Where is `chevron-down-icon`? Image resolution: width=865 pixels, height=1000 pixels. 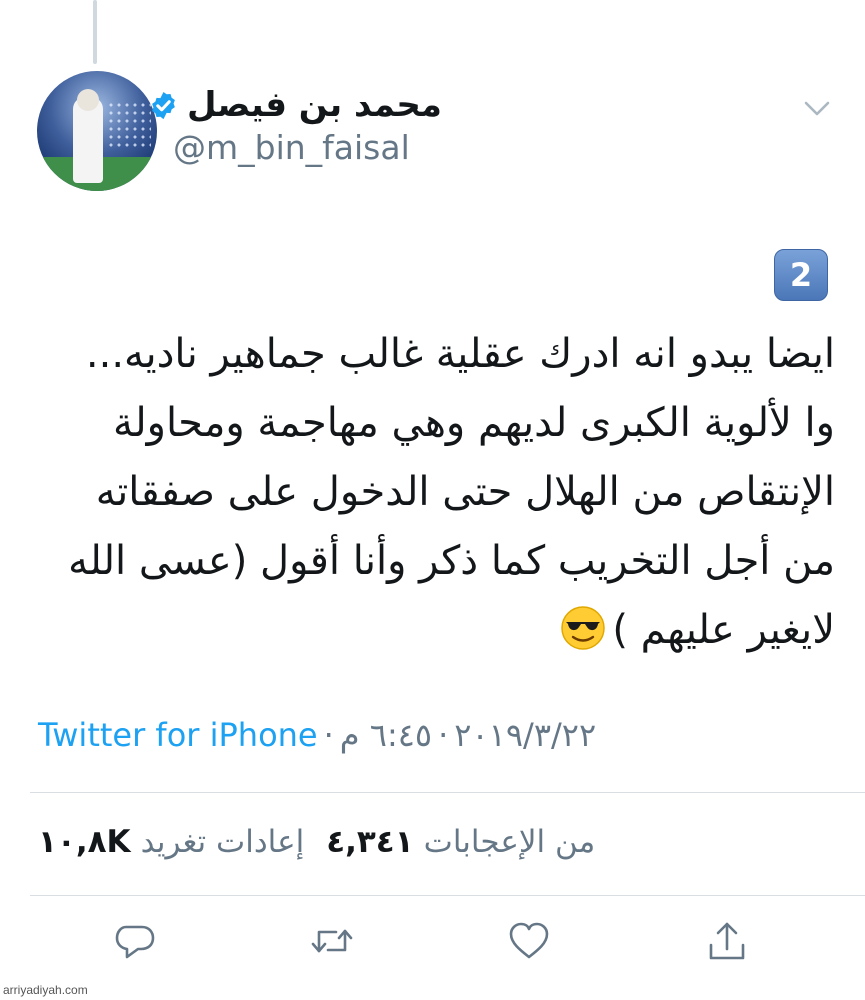 chevron-down-icon is located at coordinates (817, 109).